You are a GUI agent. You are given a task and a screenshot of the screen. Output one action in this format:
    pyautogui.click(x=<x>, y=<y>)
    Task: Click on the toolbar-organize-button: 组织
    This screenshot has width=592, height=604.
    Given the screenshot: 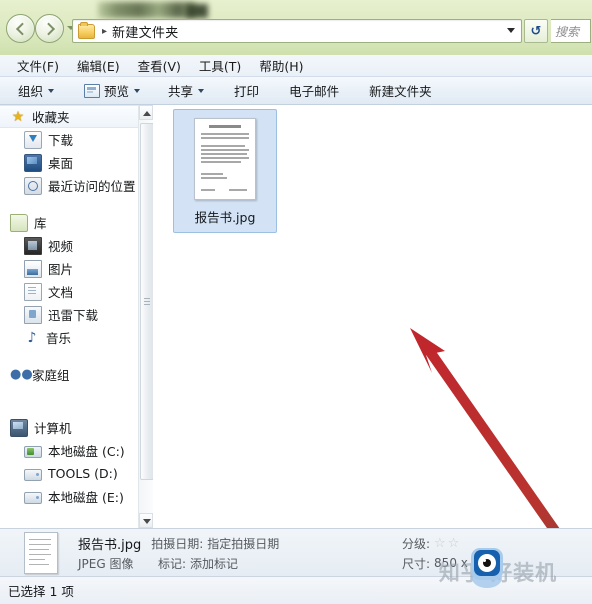 What is the action you would take?
    pyautogui.click(x=36, y=90)
    